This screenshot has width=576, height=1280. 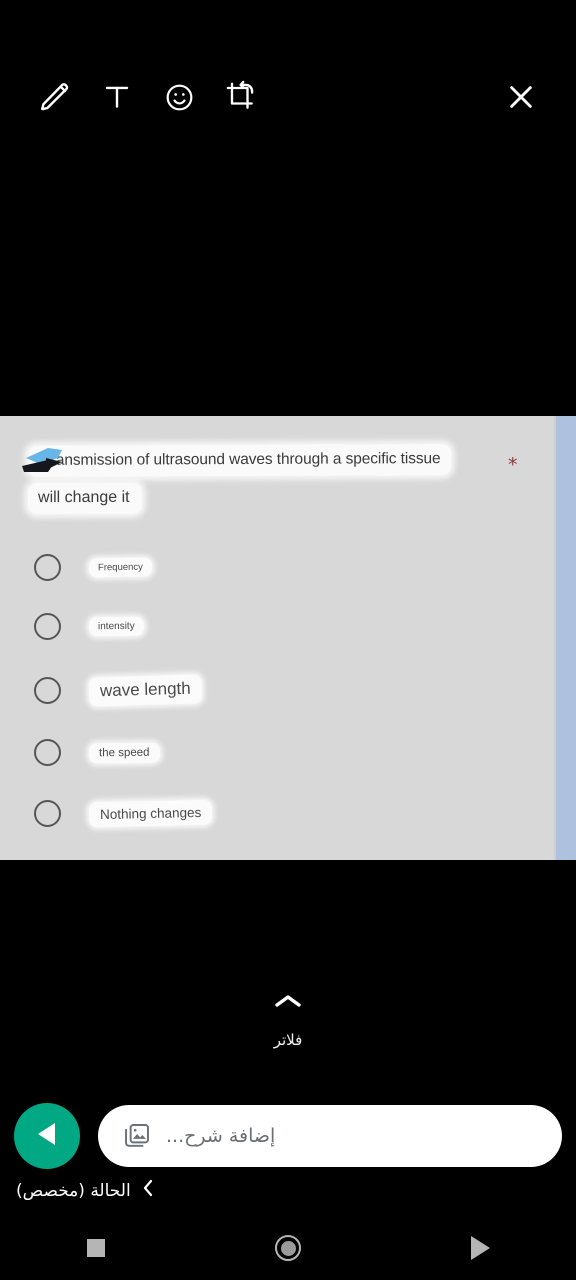 I want to click on send-button, so click(x=47, y=1136).